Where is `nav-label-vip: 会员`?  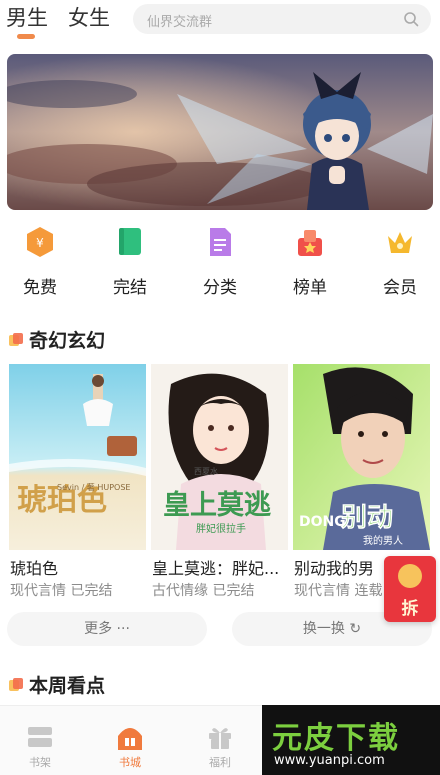
nav-label-vip: 会员 is located at coordinates (400, 288).